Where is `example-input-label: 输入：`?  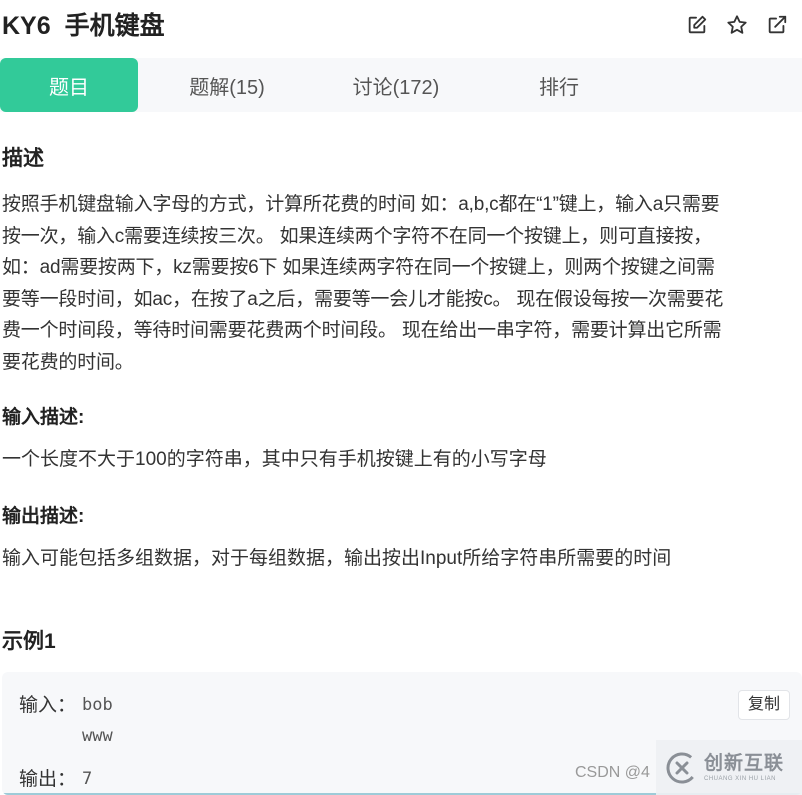
example-input-label: 输入： is located at coordinates (48, 705).